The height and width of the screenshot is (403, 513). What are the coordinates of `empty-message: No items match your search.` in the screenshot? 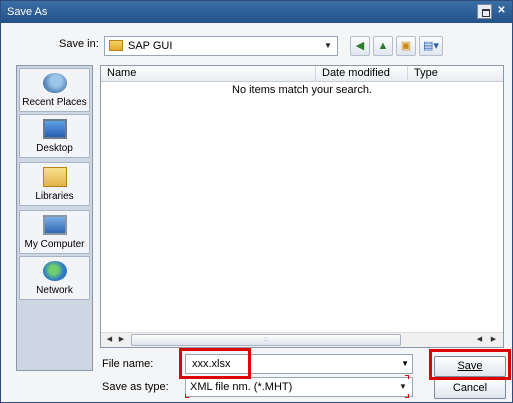 It's located at (302, 90).